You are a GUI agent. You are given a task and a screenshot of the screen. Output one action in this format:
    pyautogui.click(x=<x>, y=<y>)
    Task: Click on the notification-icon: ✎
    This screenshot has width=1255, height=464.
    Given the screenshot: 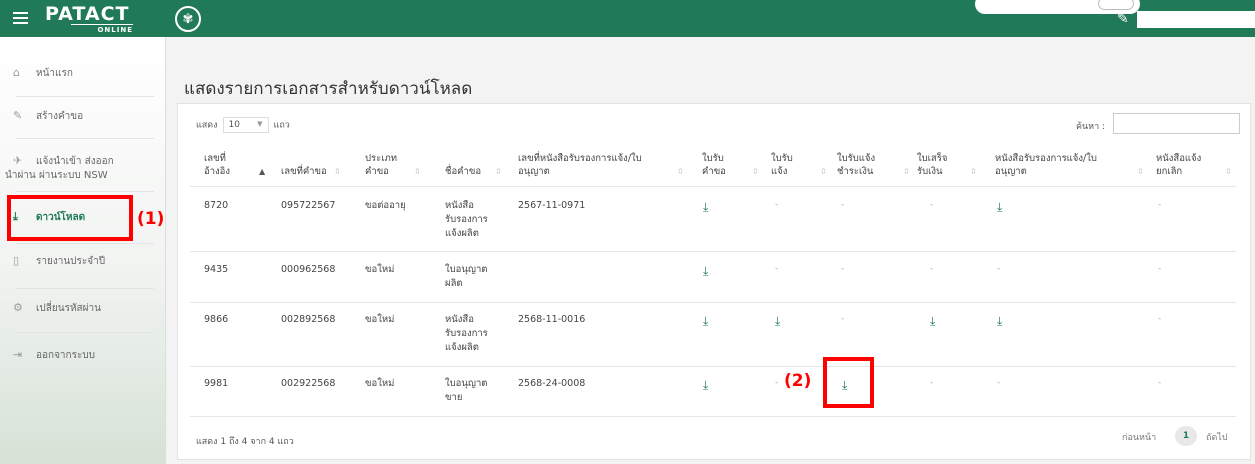 What is the action you would take?
    pyautogui.click(x=1123, y=19)
    